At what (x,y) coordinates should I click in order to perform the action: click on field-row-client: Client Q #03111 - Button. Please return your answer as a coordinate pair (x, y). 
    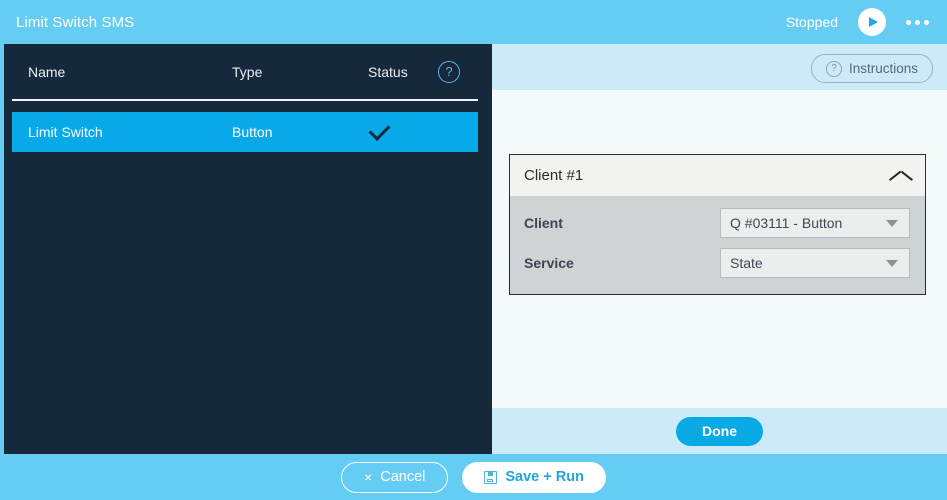
    Looking at the image, I should click on (717, 223).